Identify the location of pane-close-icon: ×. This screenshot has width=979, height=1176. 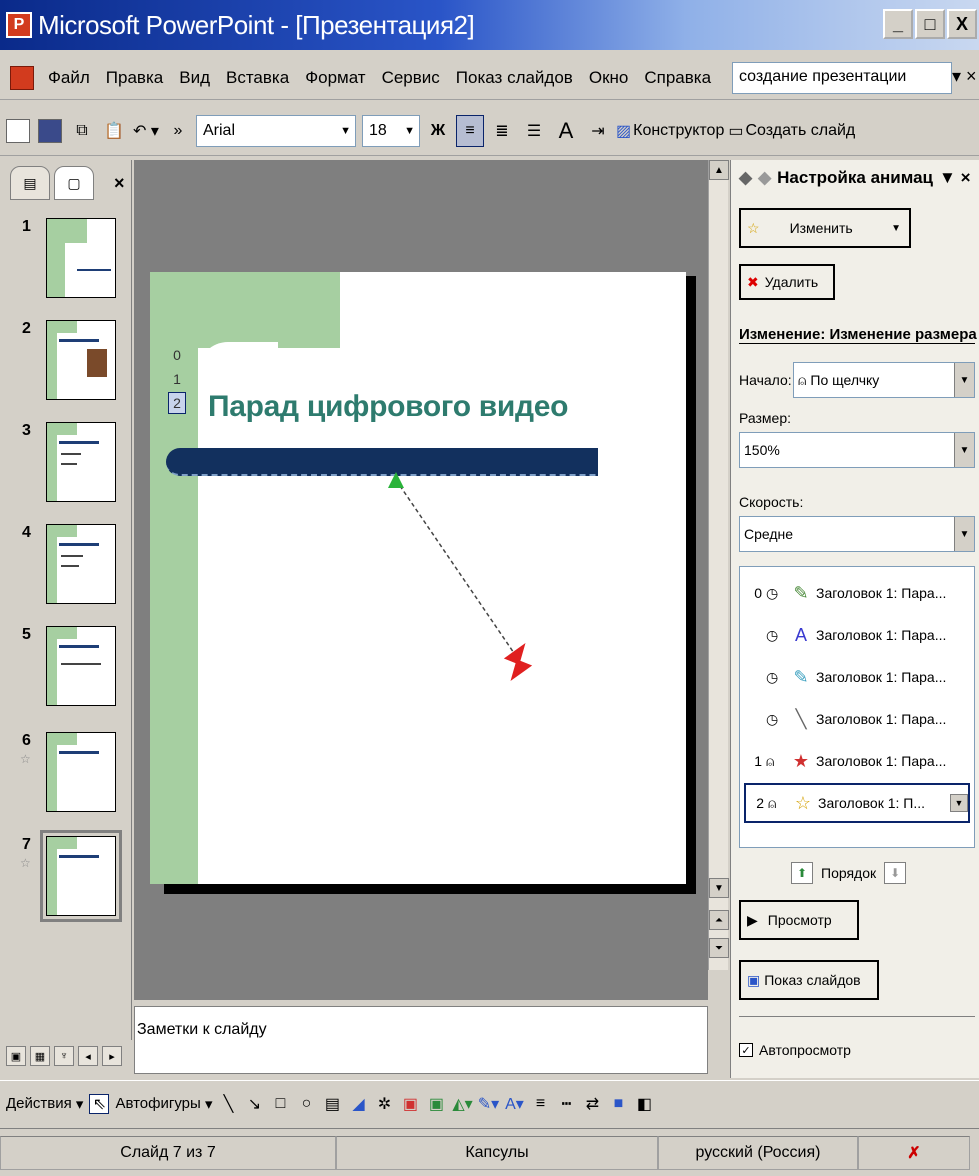
(119, 183).